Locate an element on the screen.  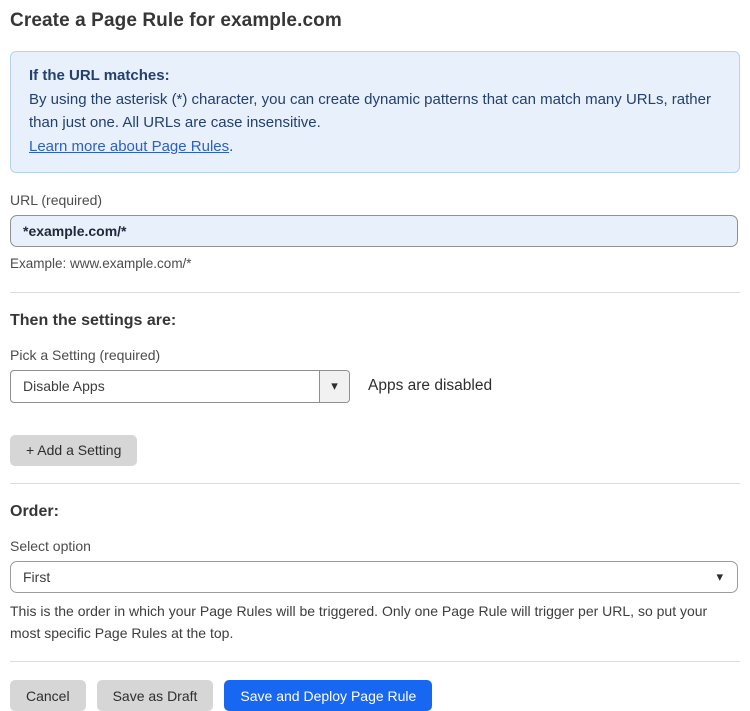
save-as-draft-button: Save as Draft is located at coordinates (155, 695).